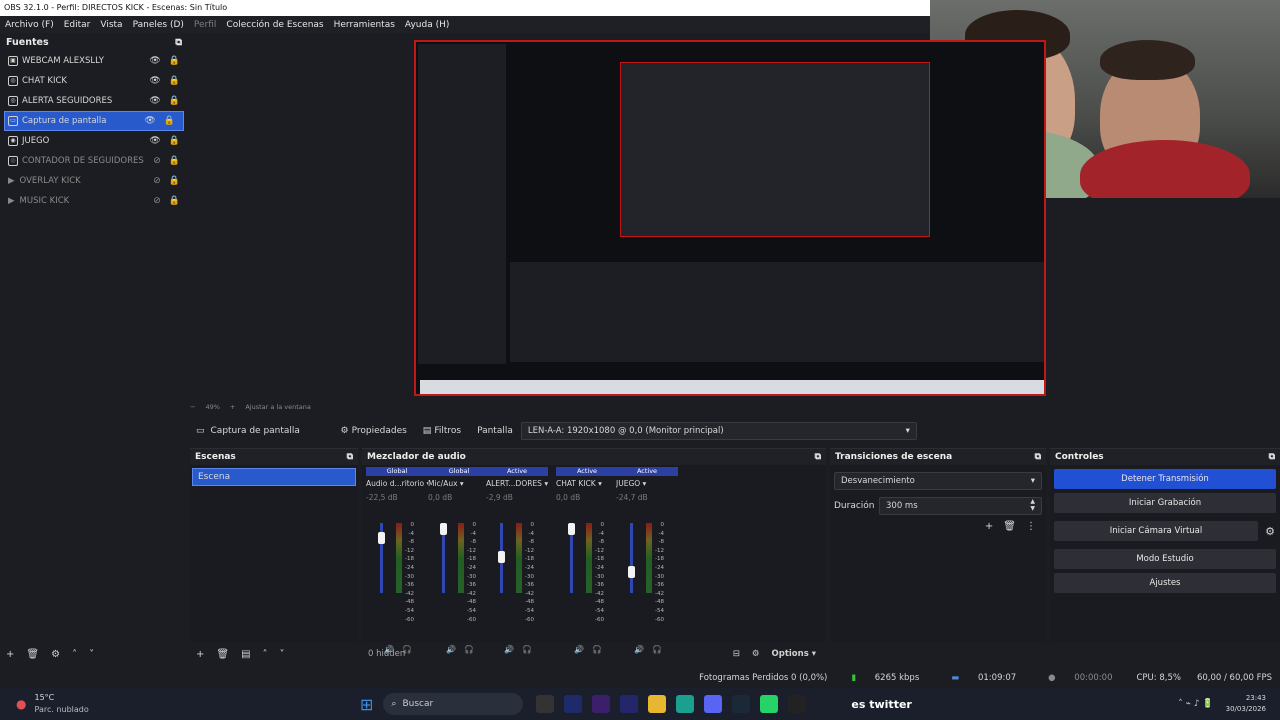  What do you see at coordinates (453, 704) in the screenshot?
I see `search-box: ⌕ Buscar` at bounding box center [453, 704].